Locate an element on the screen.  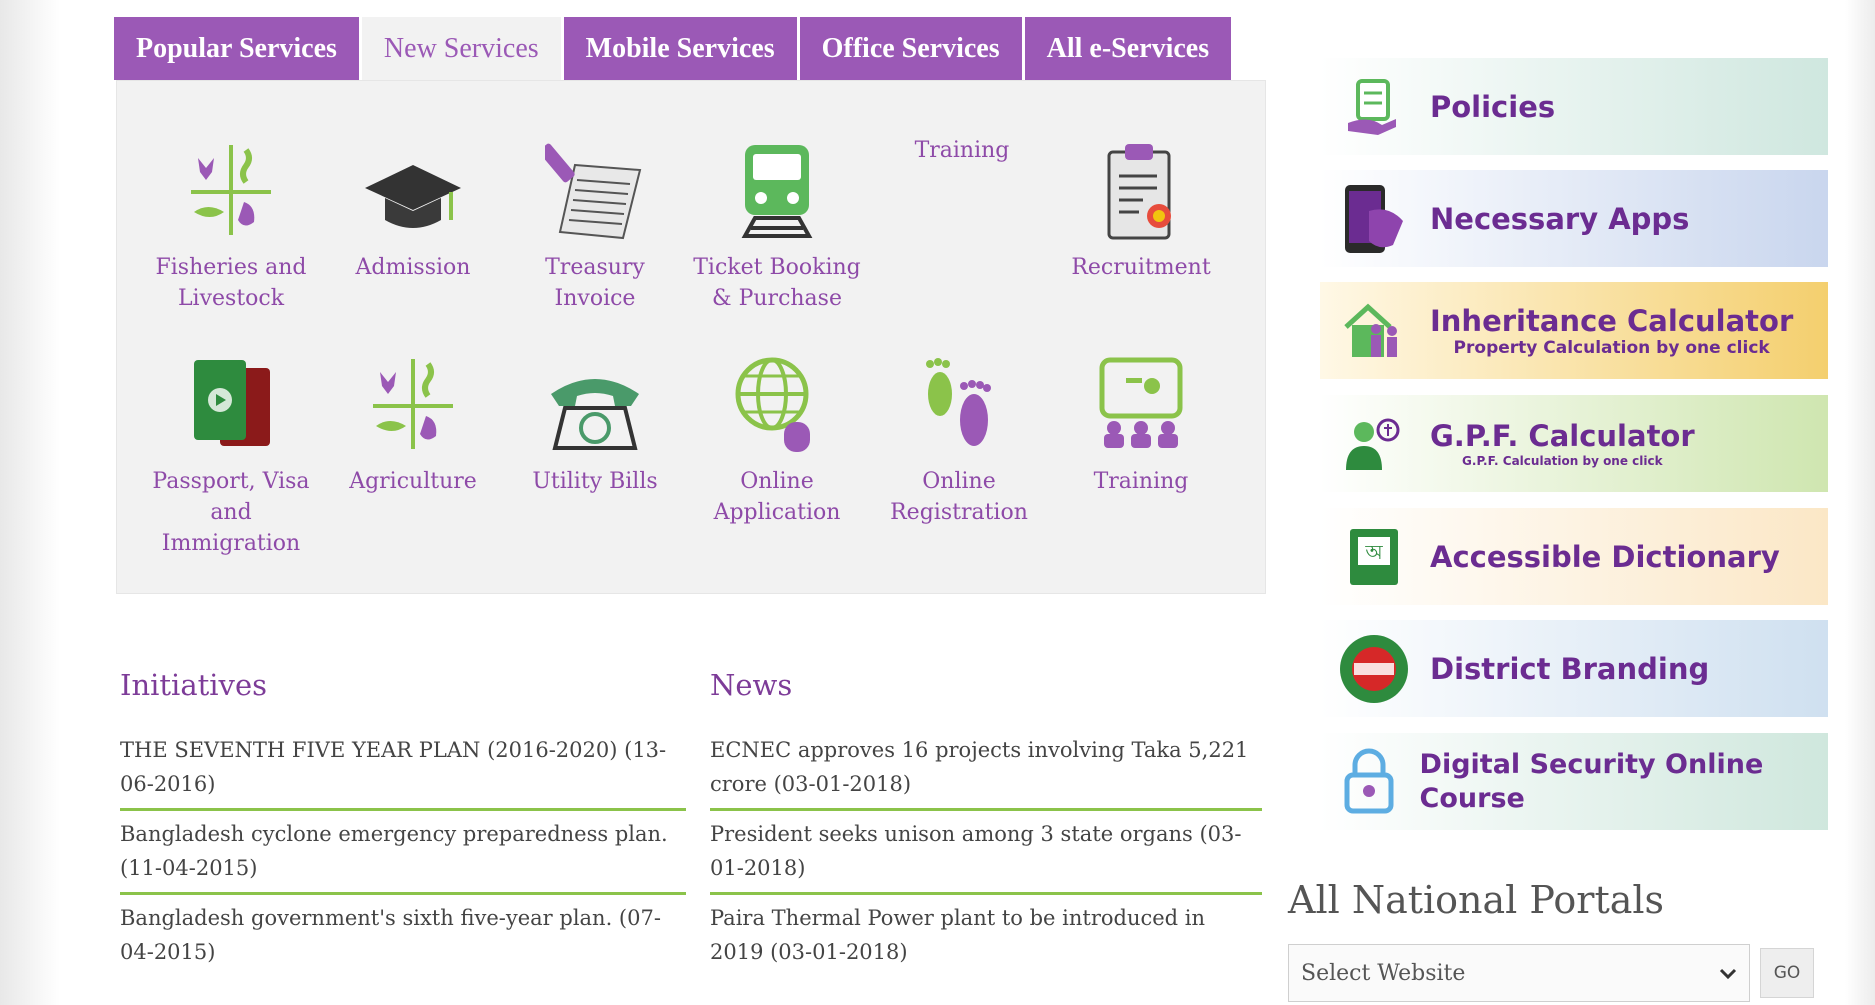
banner-text: Digital Security Online Course is located at coordinates (1624, 782).